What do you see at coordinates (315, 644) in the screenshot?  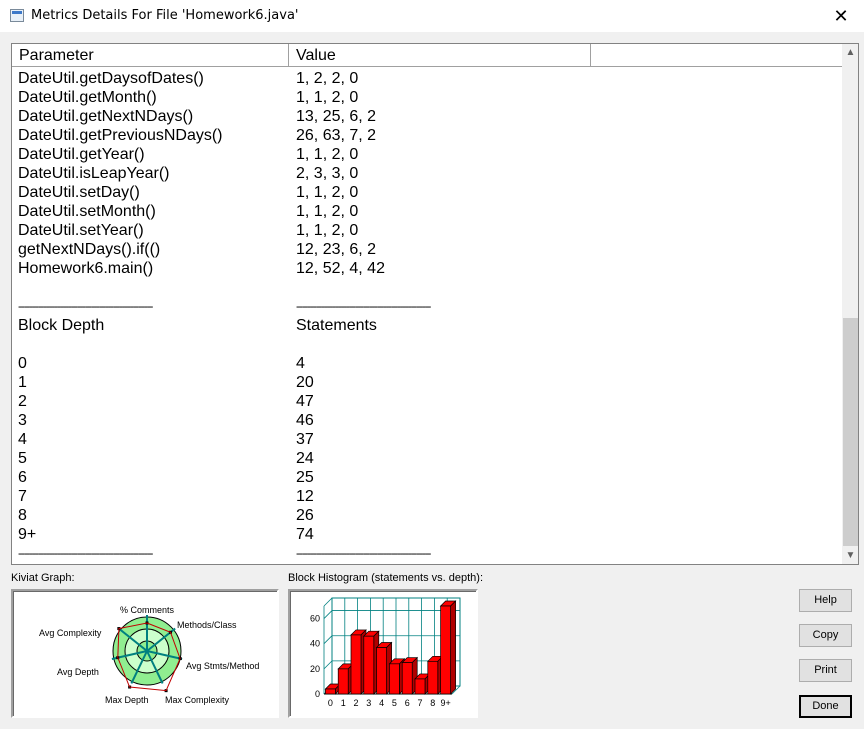 I see `histogram-y-tick-label: 40` at bounding box center [315, 644].